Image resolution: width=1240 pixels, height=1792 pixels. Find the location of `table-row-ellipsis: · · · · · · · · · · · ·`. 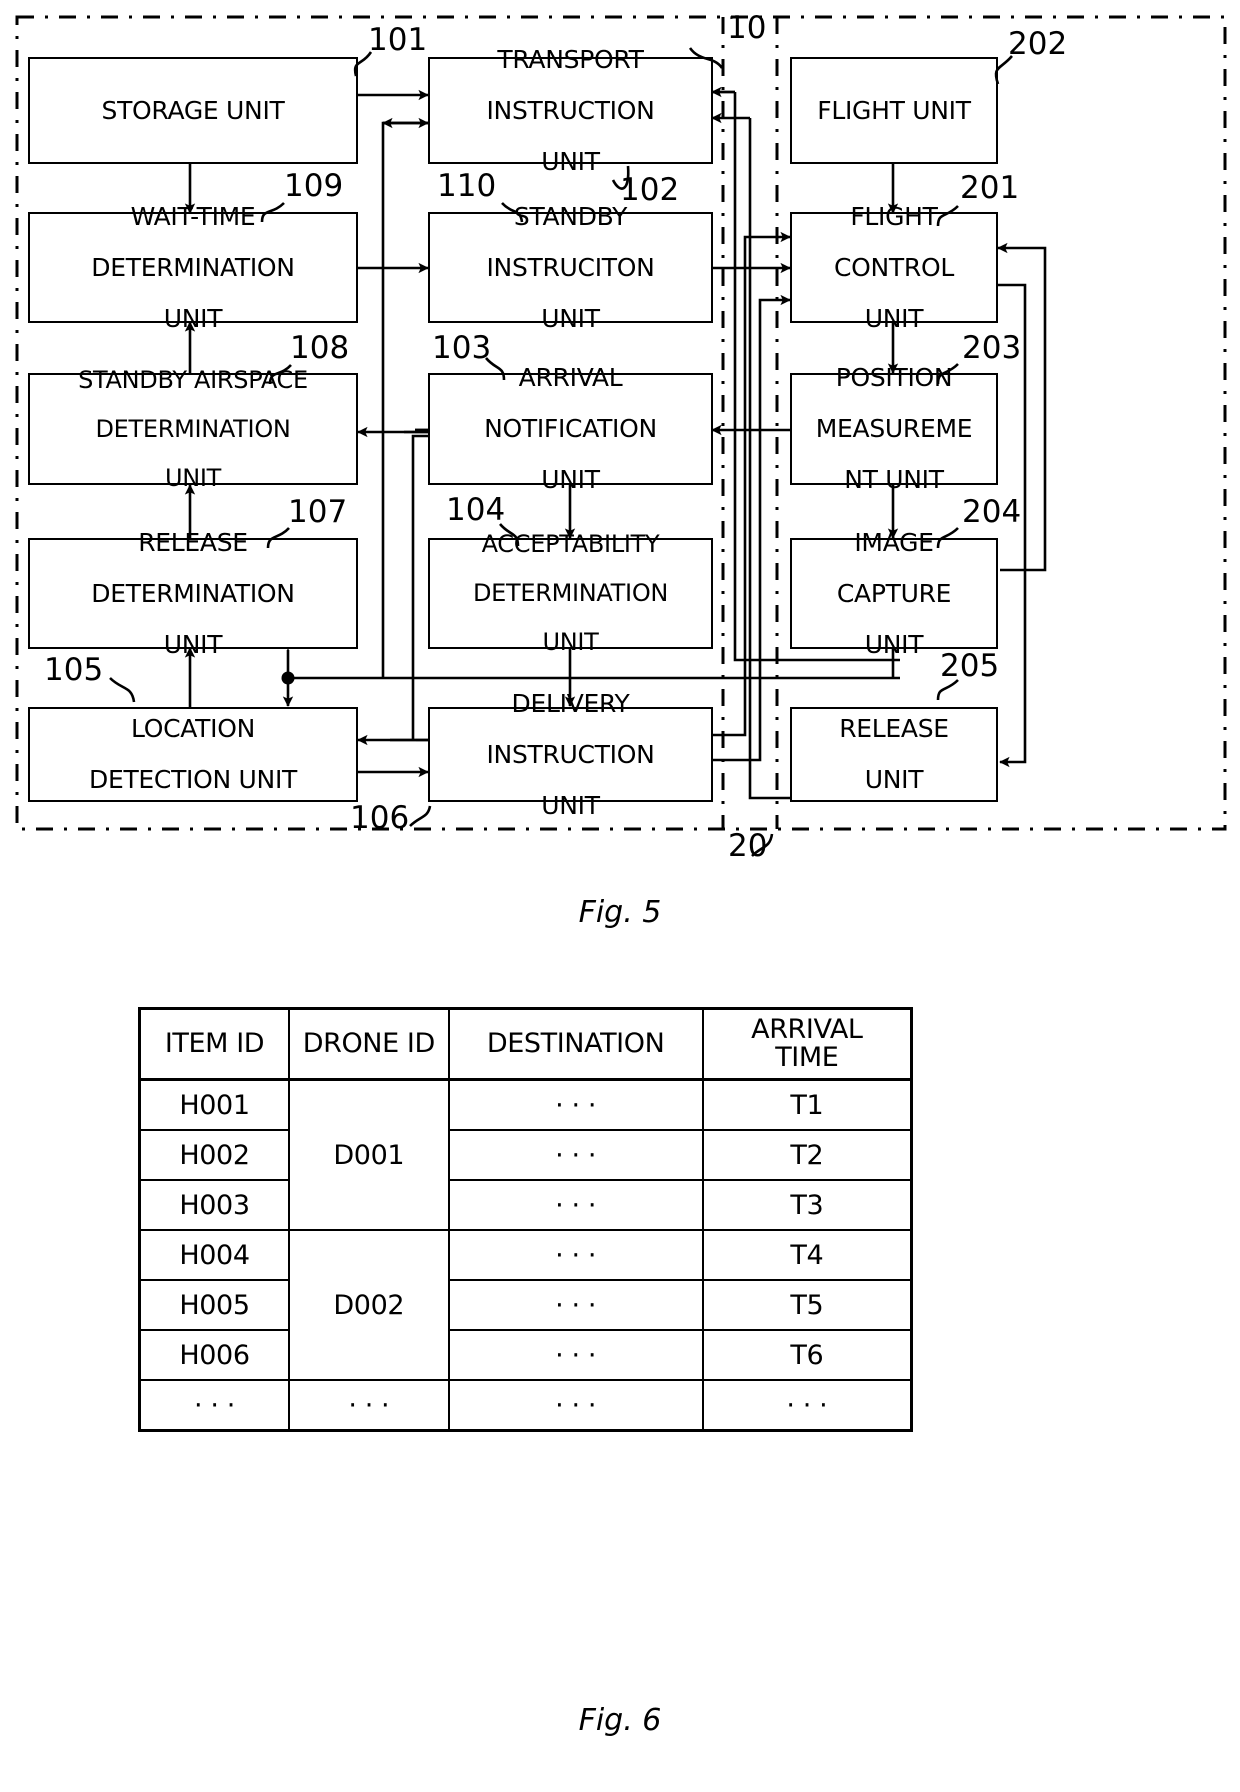

table-row-ellipsis: · · · · · · · · · · · · is located at coordinates (525, 1405).